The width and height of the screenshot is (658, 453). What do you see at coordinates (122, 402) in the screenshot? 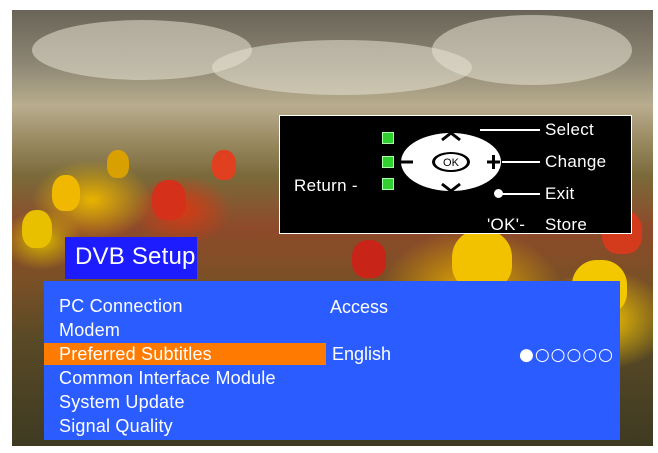
I see `menu-item-system-update: System Update` at bounding box center [122, 402].